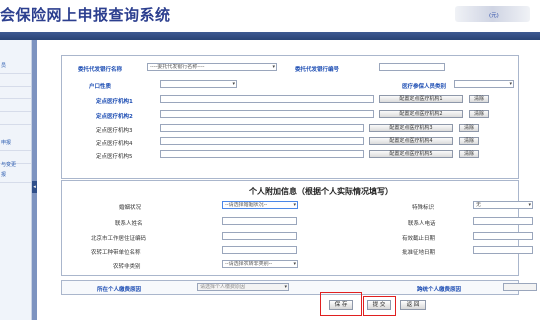 The width and height of the screenshot is (540, 320). What do you see at coordinates (503, 236) in the screenshot?
I see `valid-date-input` at bounding box center [503, 236].